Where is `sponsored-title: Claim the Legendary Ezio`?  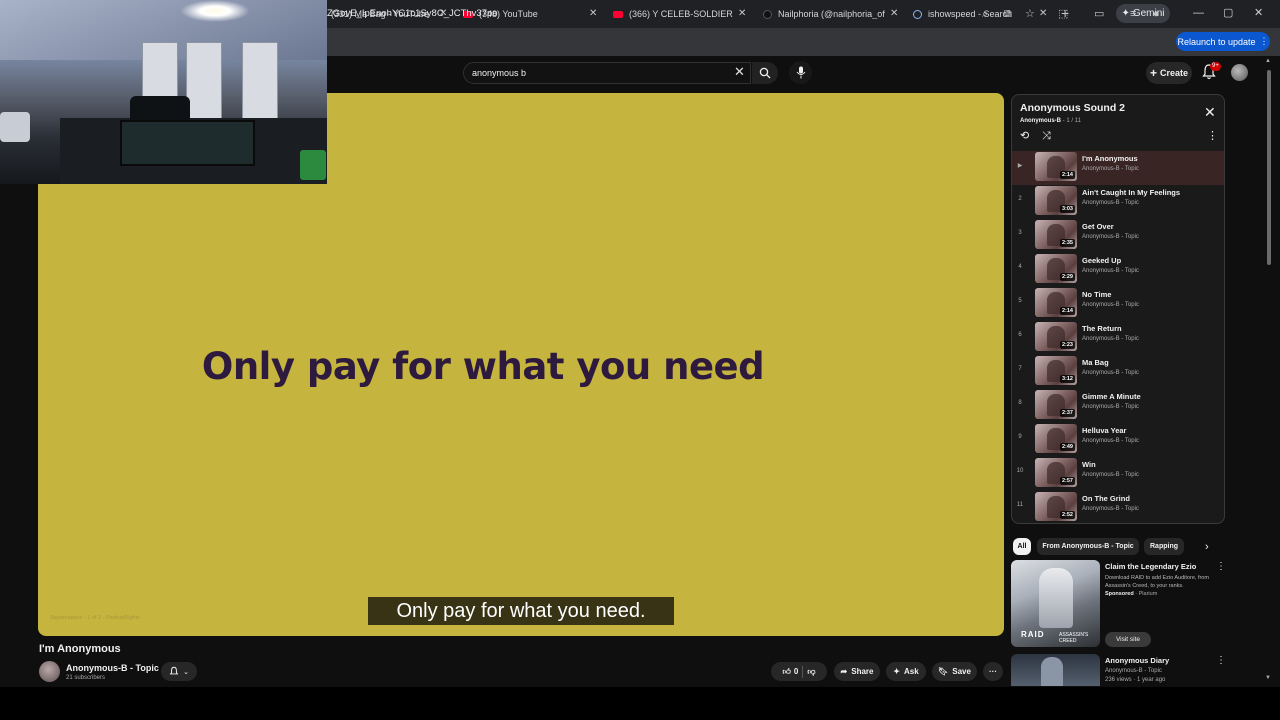
sponsored-title: Claim the Legendary Ezio is located at coordinates (1150, 566).